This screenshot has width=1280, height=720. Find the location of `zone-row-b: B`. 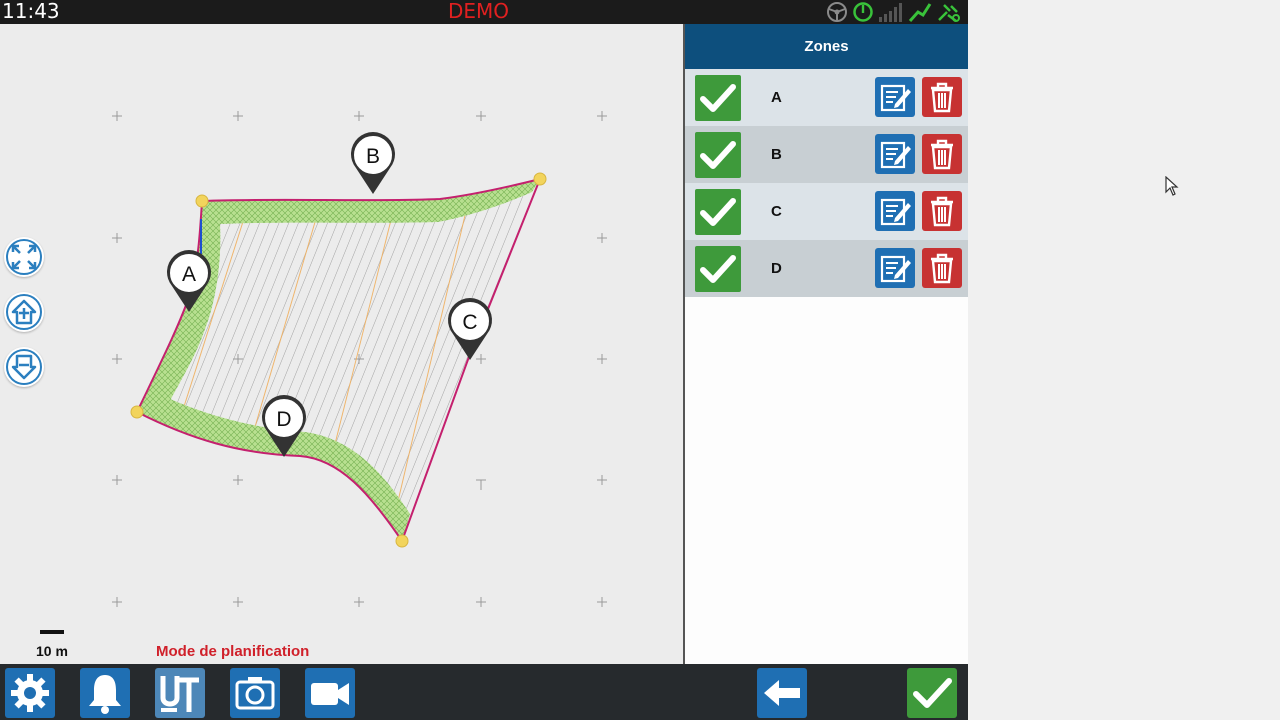

zone-row-b: B is located at coordinates (826, 154).